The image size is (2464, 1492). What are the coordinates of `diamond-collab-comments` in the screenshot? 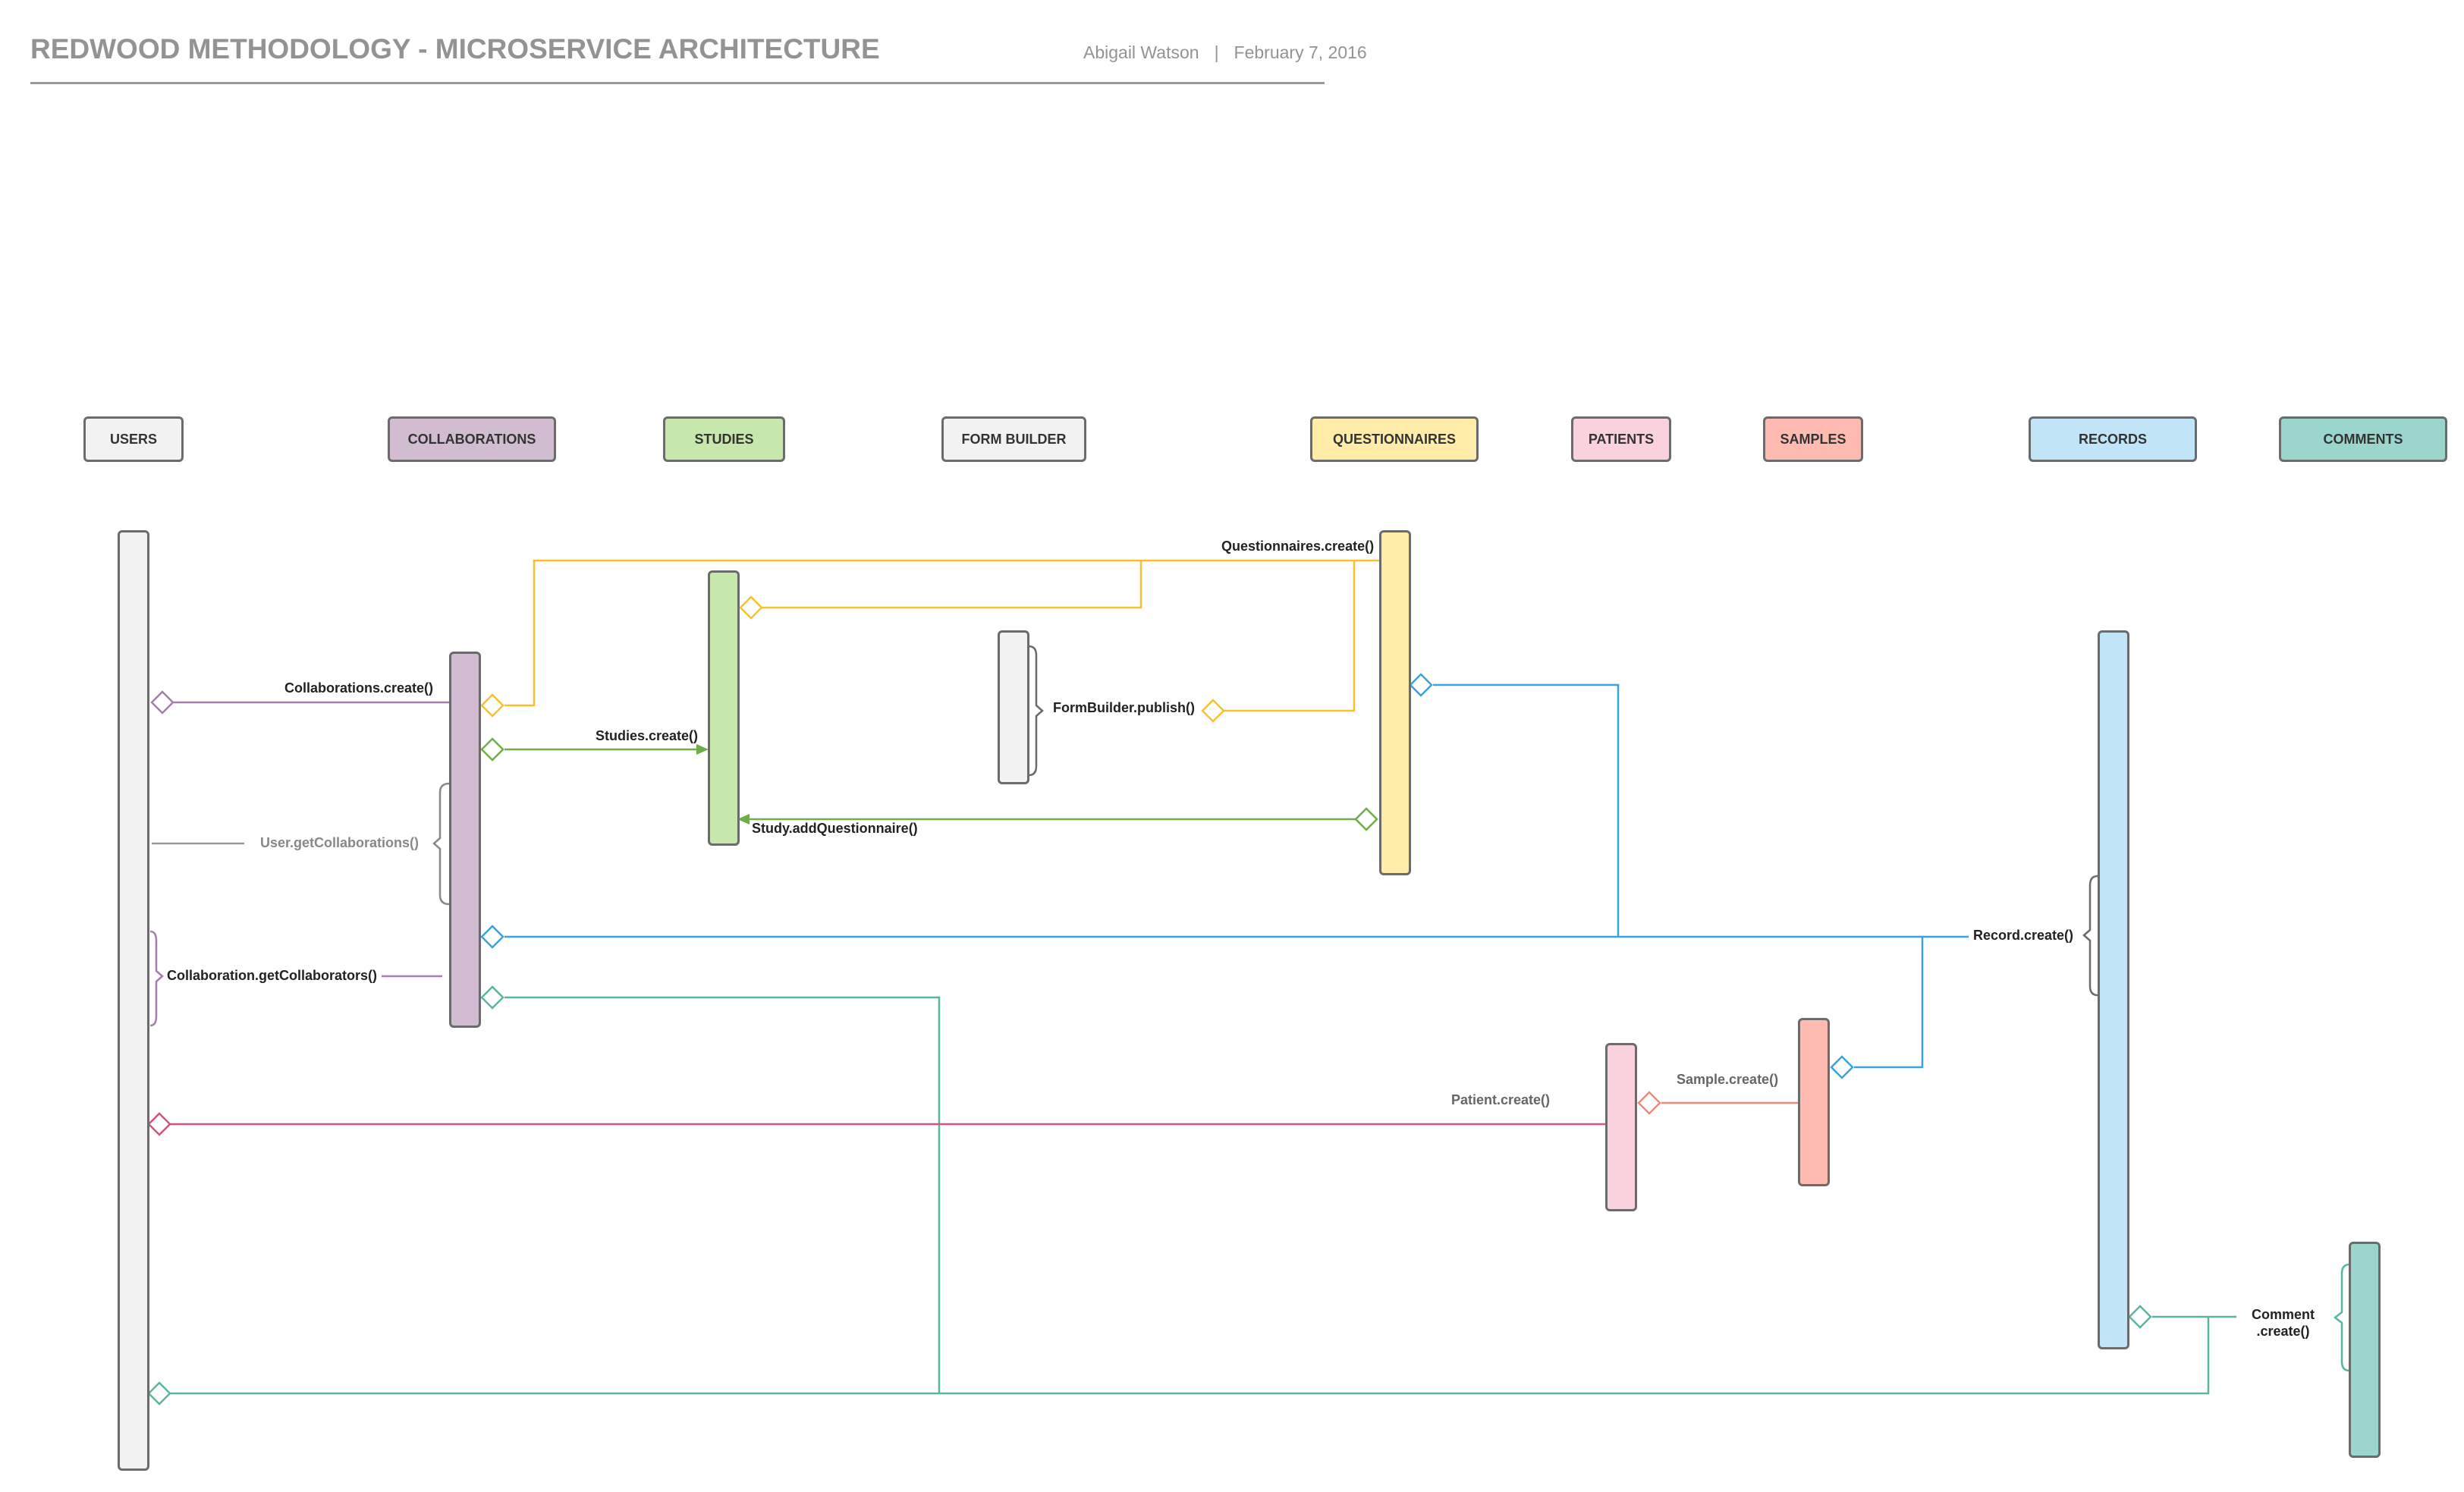 It's located at (492, 997).